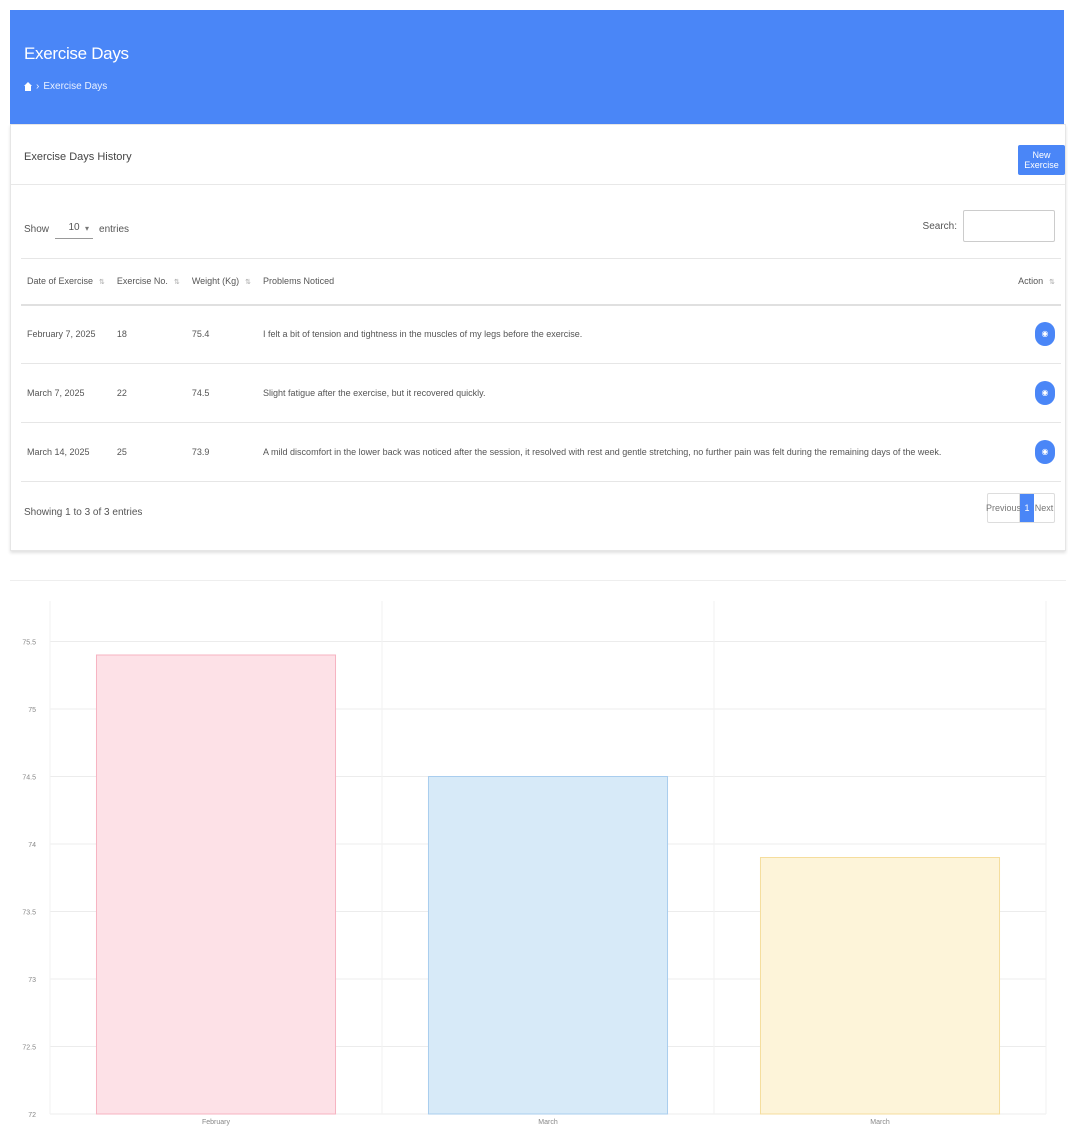 This screenshot has width=1068, height=1131. What do you see at coordinates (29, 643) in the screenshot?
I see `y-tick-label: 75.5` at bounding box center [29, 643].